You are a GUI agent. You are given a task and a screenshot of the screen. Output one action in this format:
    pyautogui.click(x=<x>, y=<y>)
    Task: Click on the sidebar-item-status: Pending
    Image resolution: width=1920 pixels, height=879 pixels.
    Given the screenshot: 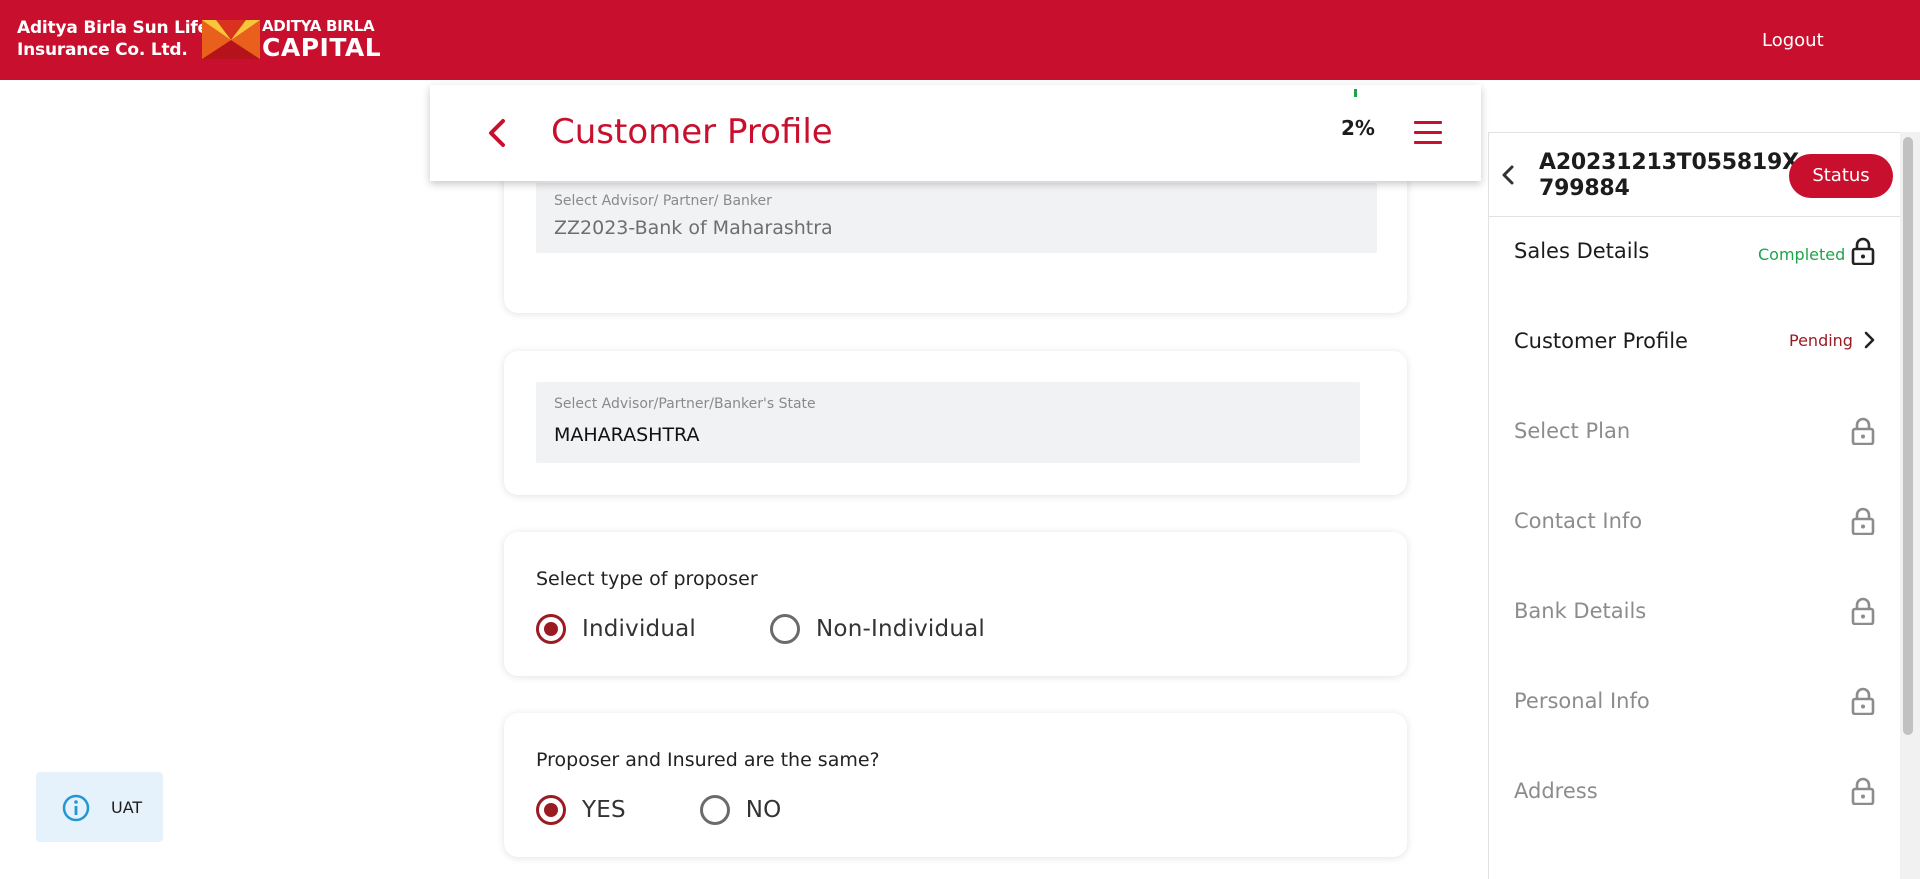 What is the action you would take?
    pyautogui.click(x=1821, y=340)
    